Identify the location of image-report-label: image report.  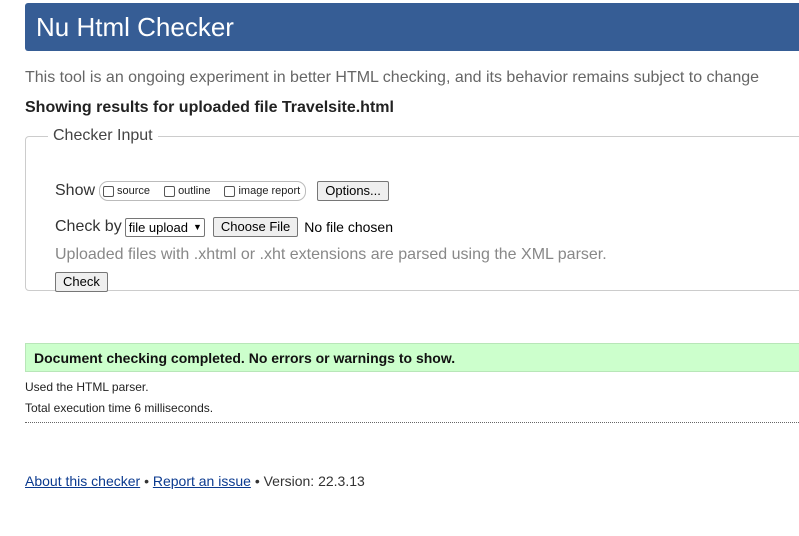
(269, 191).